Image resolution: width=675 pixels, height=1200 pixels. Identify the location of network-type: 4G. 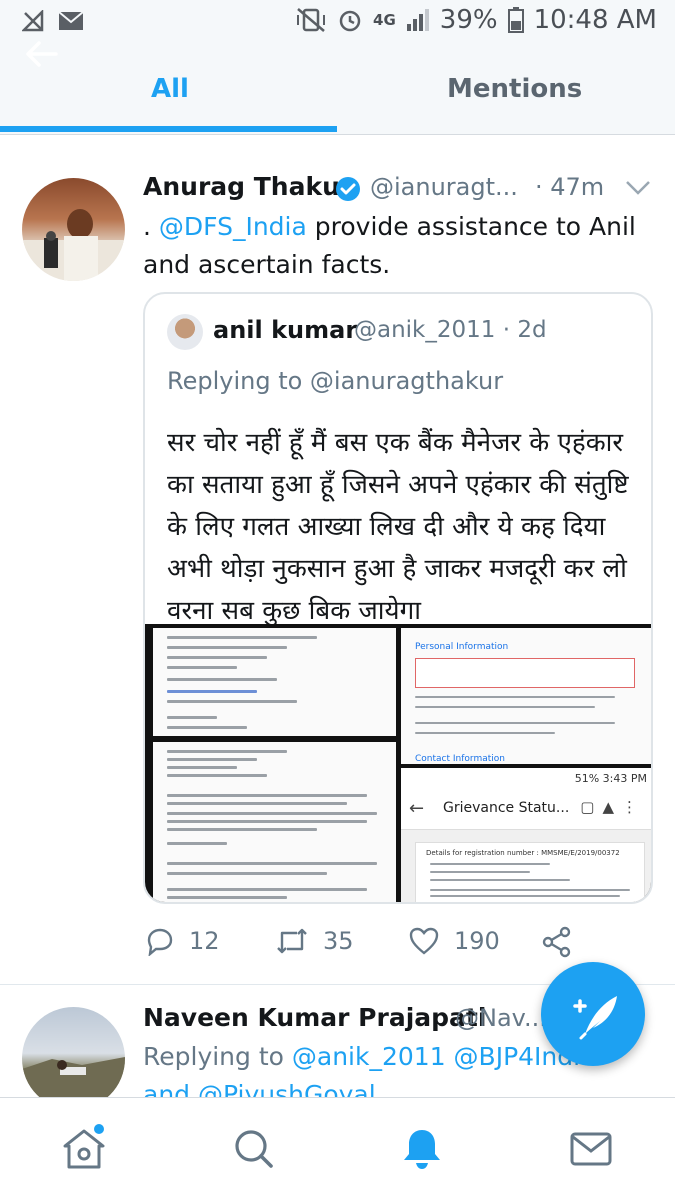
(384, 20).